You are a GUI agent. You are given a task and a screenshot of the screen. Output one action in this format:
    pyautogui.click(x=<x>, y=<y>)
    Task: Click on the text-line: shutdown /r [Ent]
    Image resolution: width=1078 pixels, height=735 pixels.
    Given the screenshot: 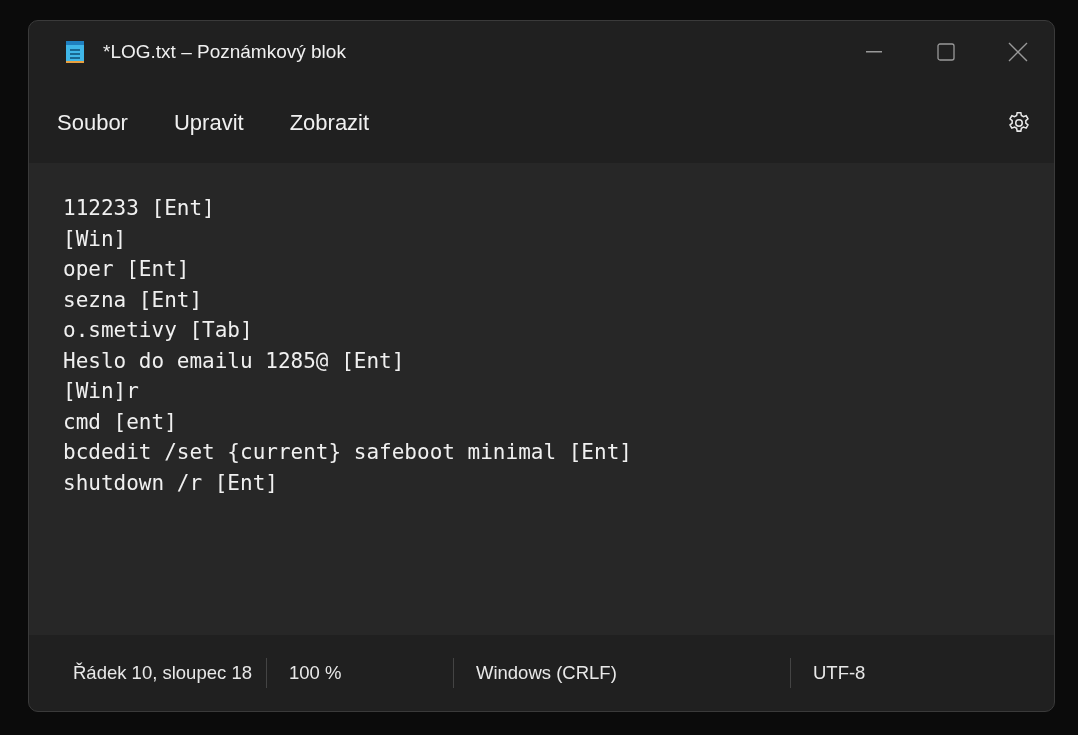 What is the action you would take?
    pyautogui.click(x=171, y=483)
    